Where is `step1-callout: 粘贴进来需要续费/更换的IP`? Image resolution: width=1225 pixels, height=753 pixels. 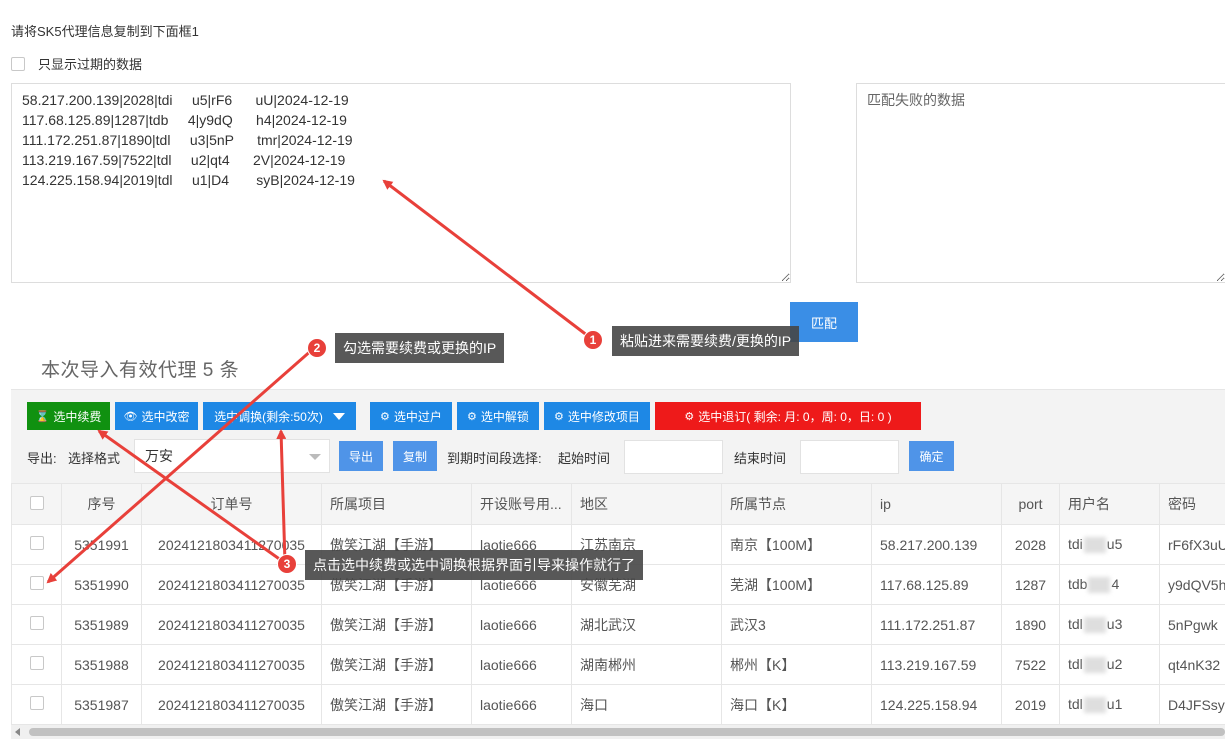
step1-callout: 粘贴进来需要续费/更换的IP is located at coordinates (706, 341).